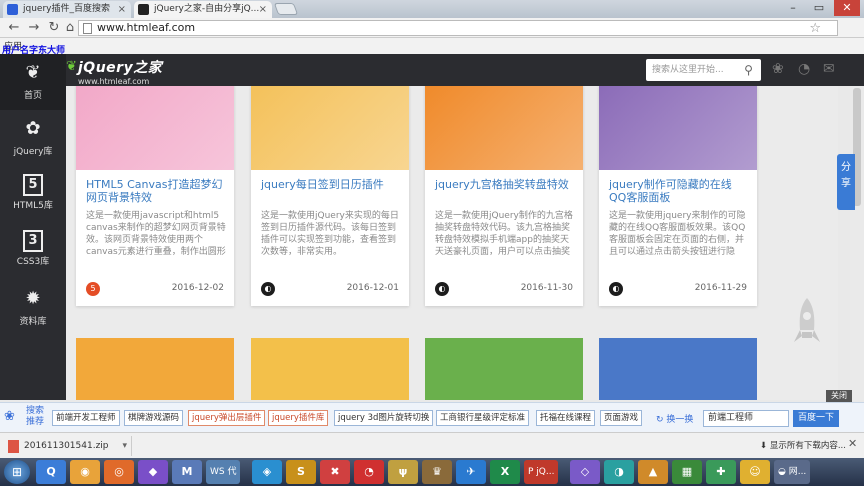 Image resolution: width=864 pixels, height=486 pixels. Describe the element at coordinates (804, 69) in the screenshot. I see `weibo-icon: ◔` at that location.